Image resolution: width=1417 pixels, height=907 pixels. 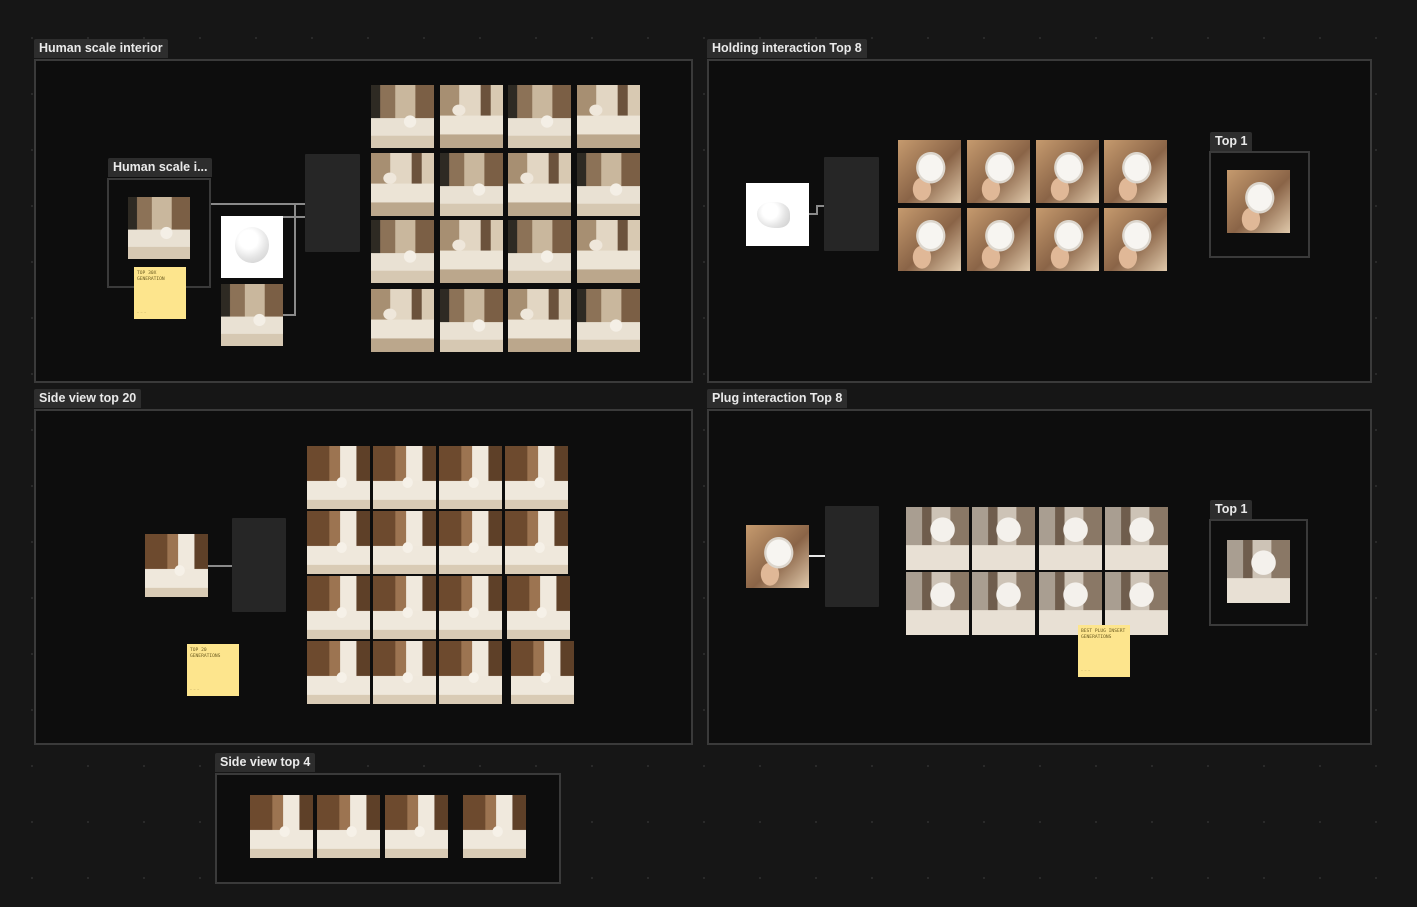 What do you see at coordinates (1103, 634) in the screenshot?
I see `sticky-note-text: BEST PLUG INSERT GENERATIONS` at bounding box center [1103, 634].